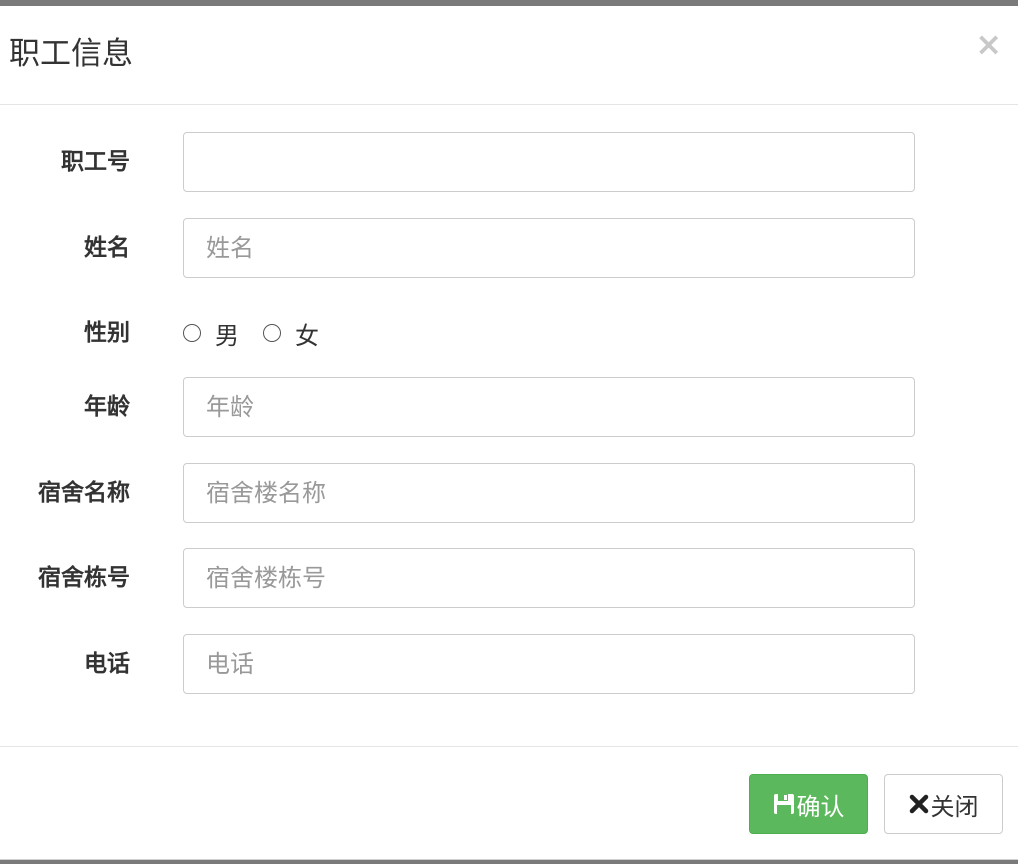 The width and height of the screenshot is (1018, 864). I want to click on modal-footer: 确认 关闭, so click(509, 803).